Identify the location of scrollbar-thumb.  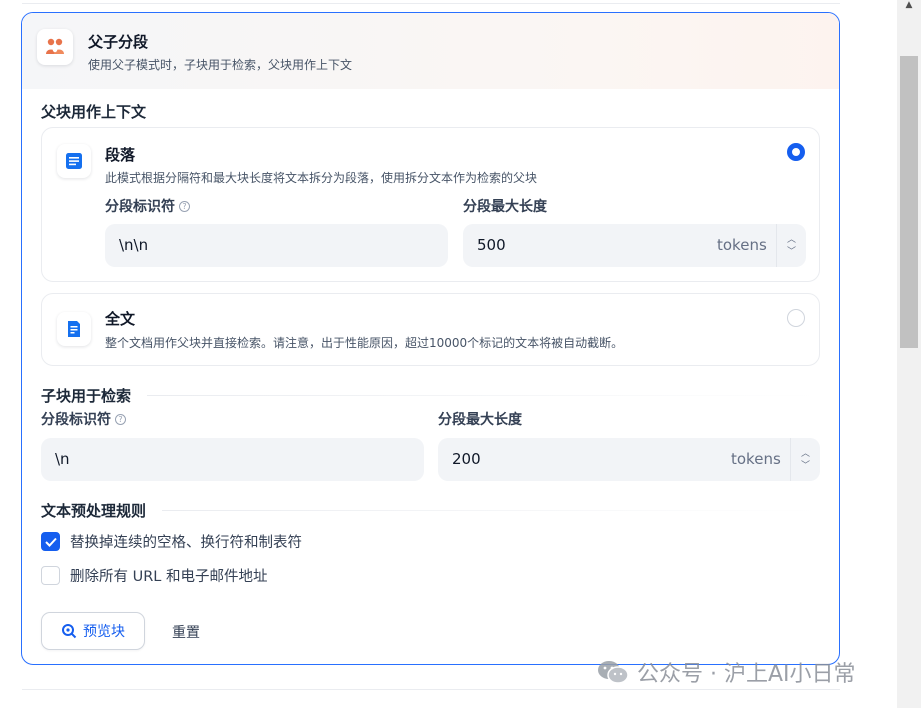
(909, 202).